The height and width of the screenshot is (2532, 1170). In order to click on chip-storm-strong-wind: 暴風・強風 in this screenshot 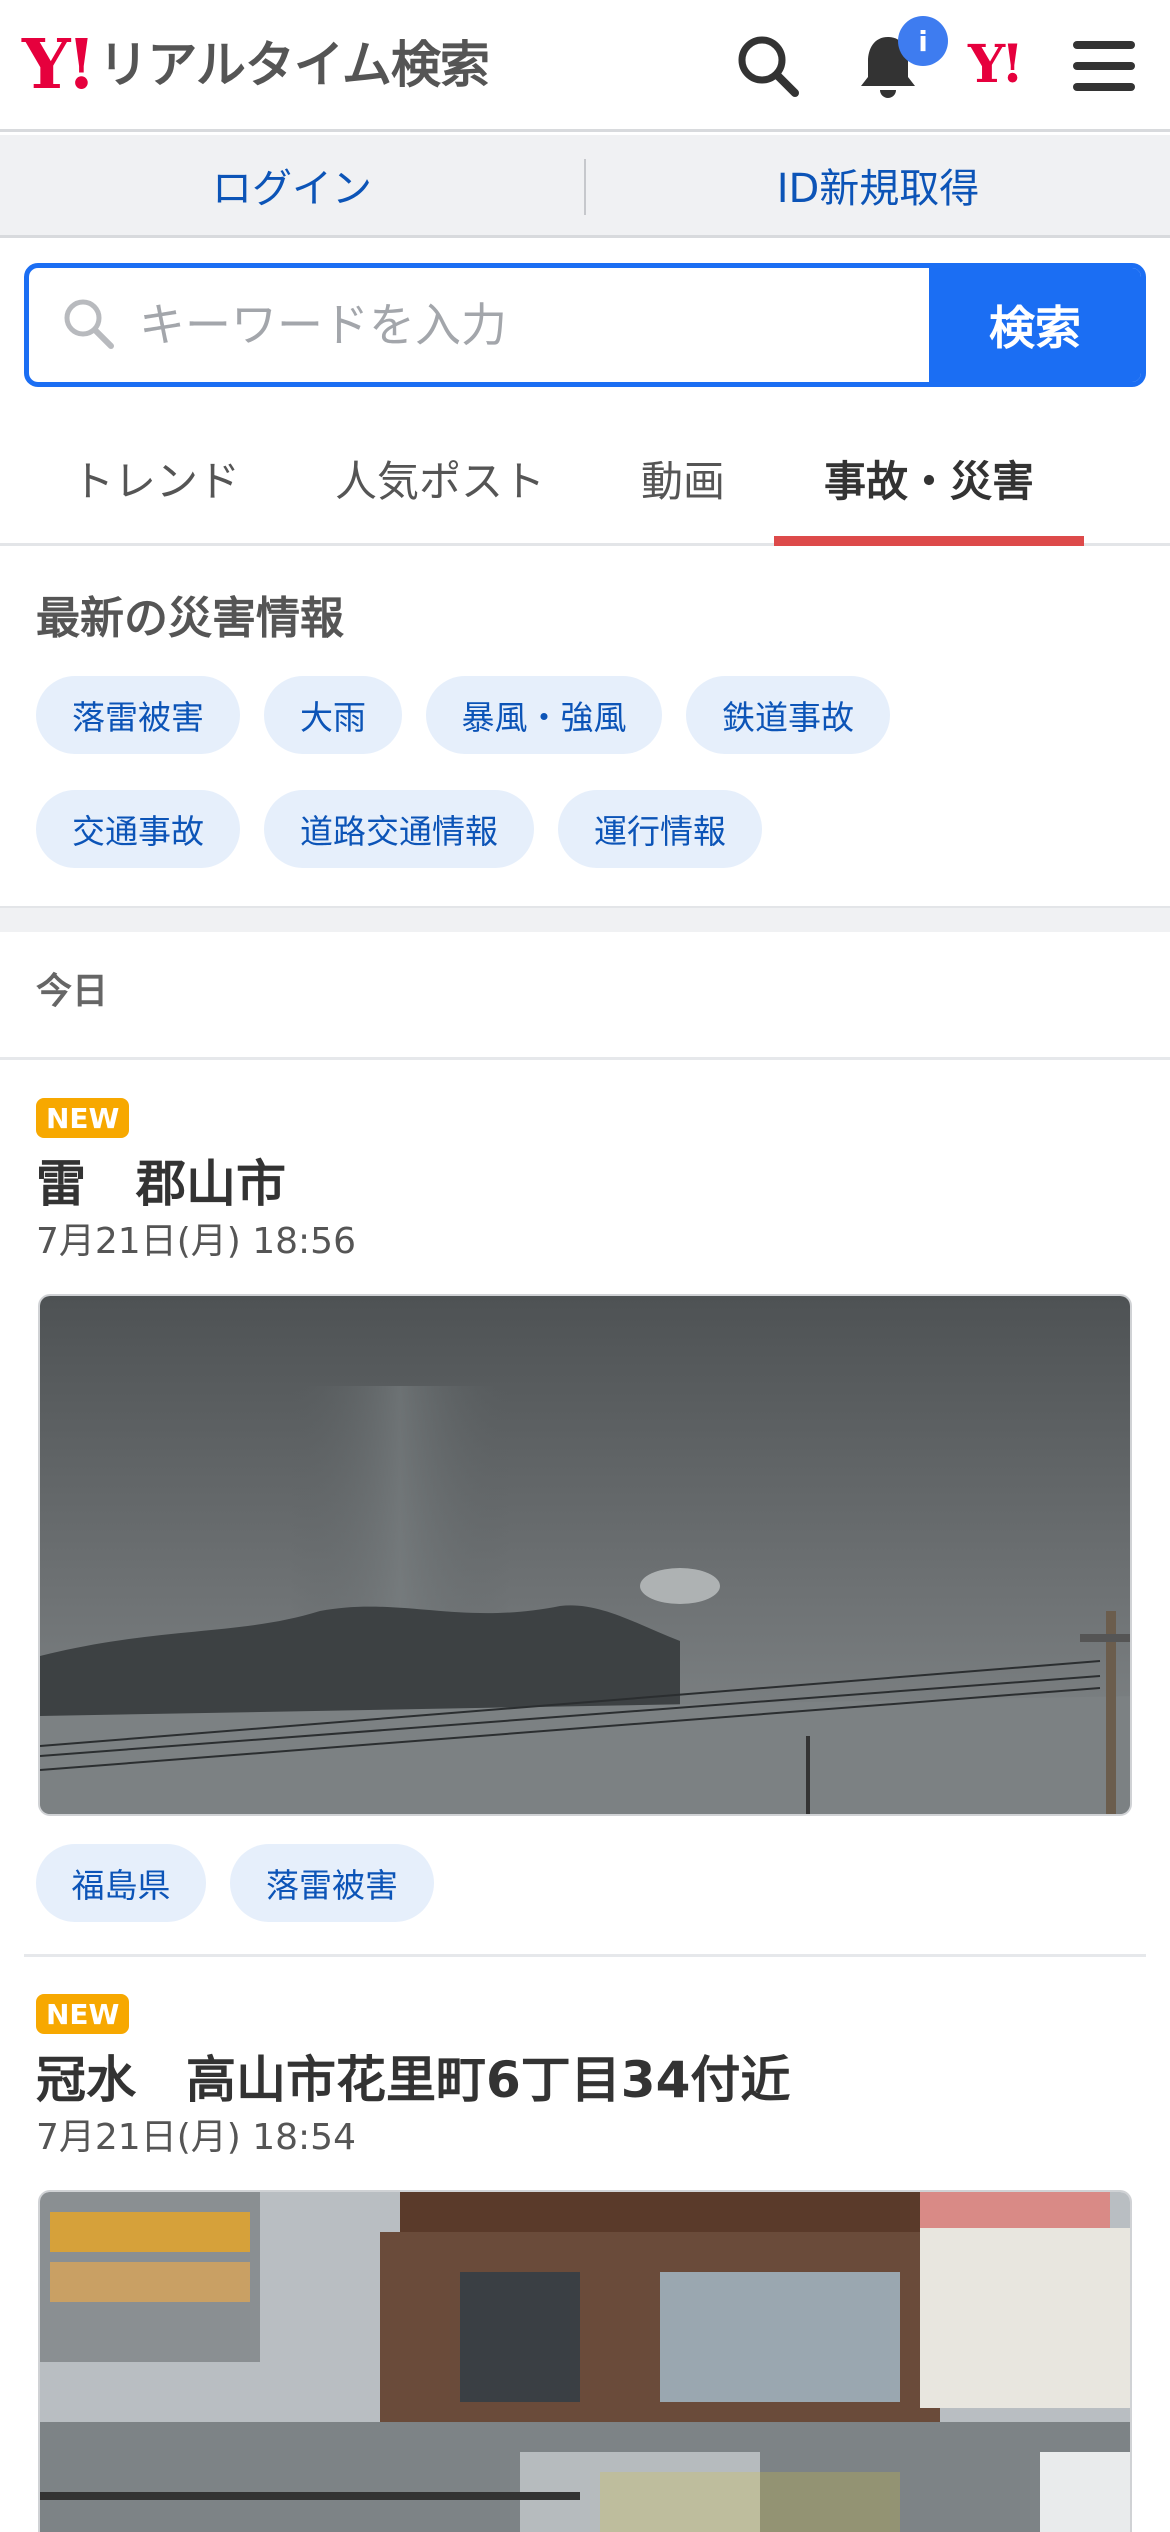, I will do `click(544, 715)`.